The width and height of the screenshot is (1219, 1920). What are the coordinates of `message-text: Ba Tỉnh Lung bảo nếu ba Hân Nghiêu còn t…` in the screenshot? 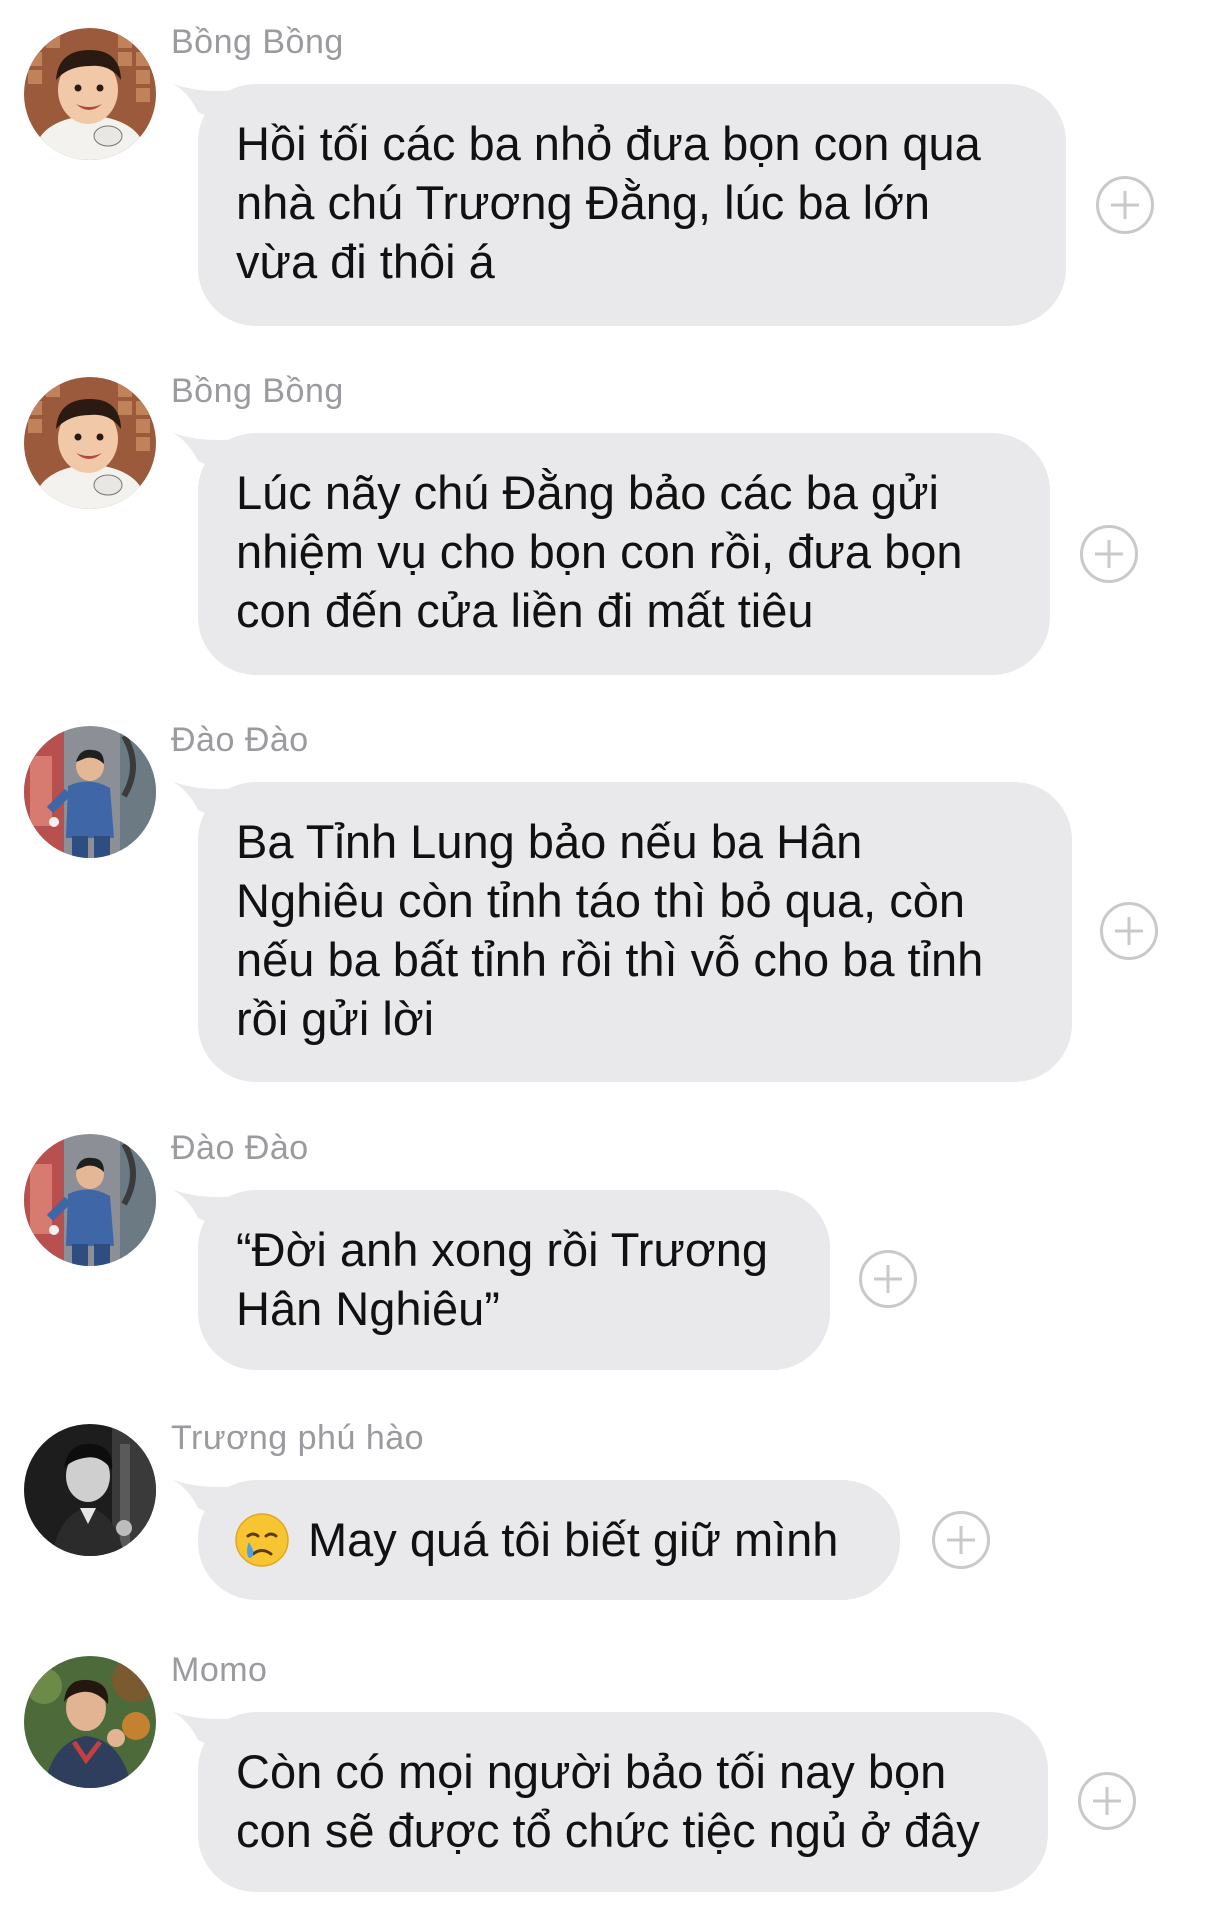 It's located at (610, 930).